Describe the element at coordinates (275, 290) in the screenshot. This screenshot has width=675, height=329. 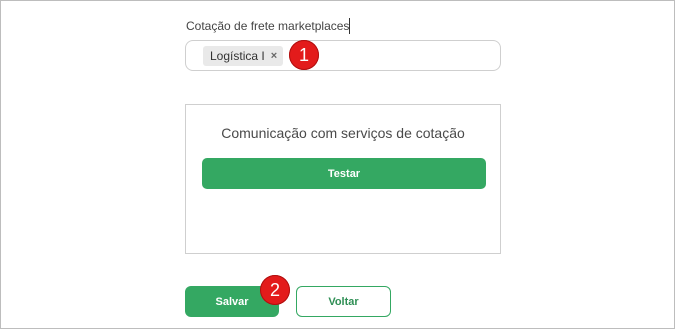
I see `step-marker-2: 2` at that location.